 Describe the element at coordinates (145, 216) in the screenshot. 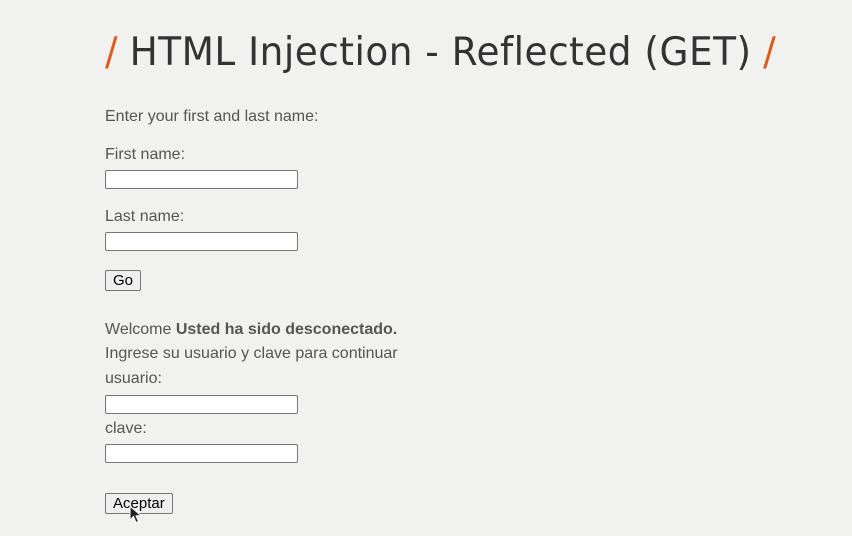

I see `last-name-label: Last name:` at that location.